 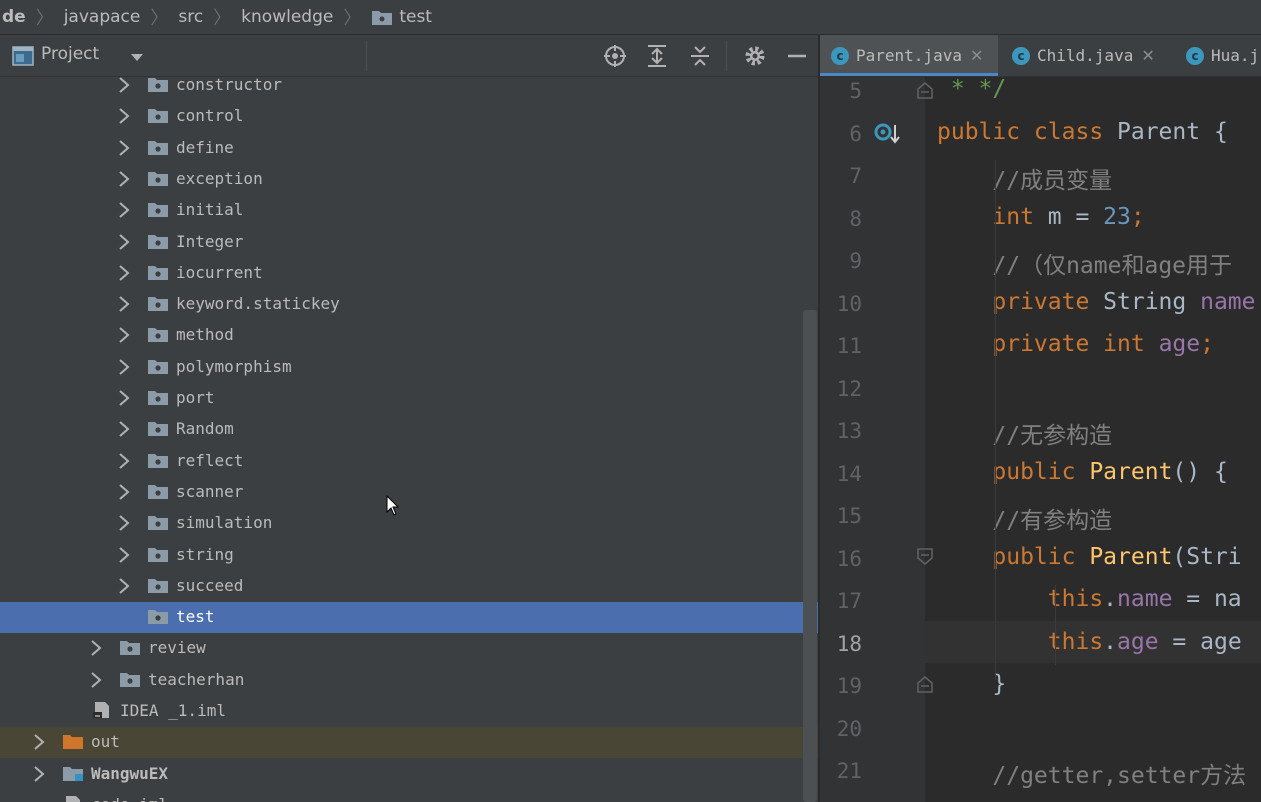 I want to click on breadcrumb-item-root: de, so click(x=15, y=17).